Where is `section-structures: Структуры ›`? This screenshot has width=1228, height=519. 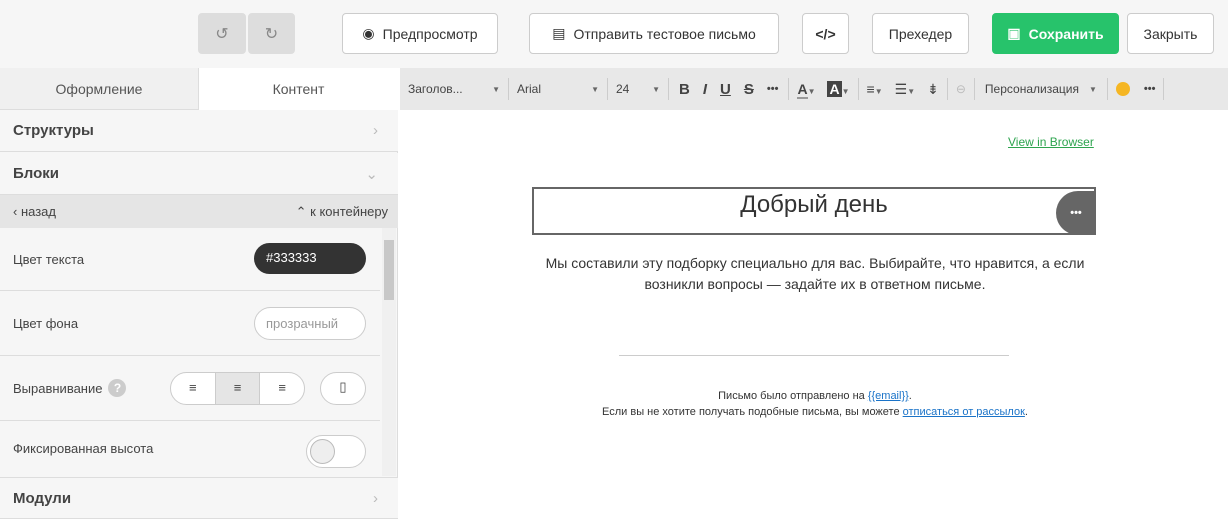 section-structures: Структуры › is located at coordinates (199, 131).